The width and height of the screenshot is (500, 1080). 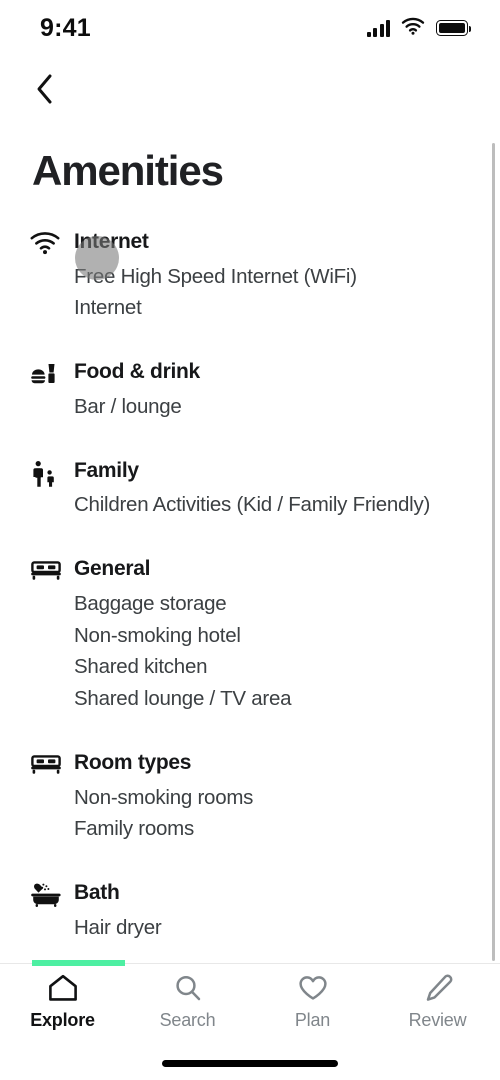 I want to click on tab-plan: Plan, so click(x=312, y=1008).